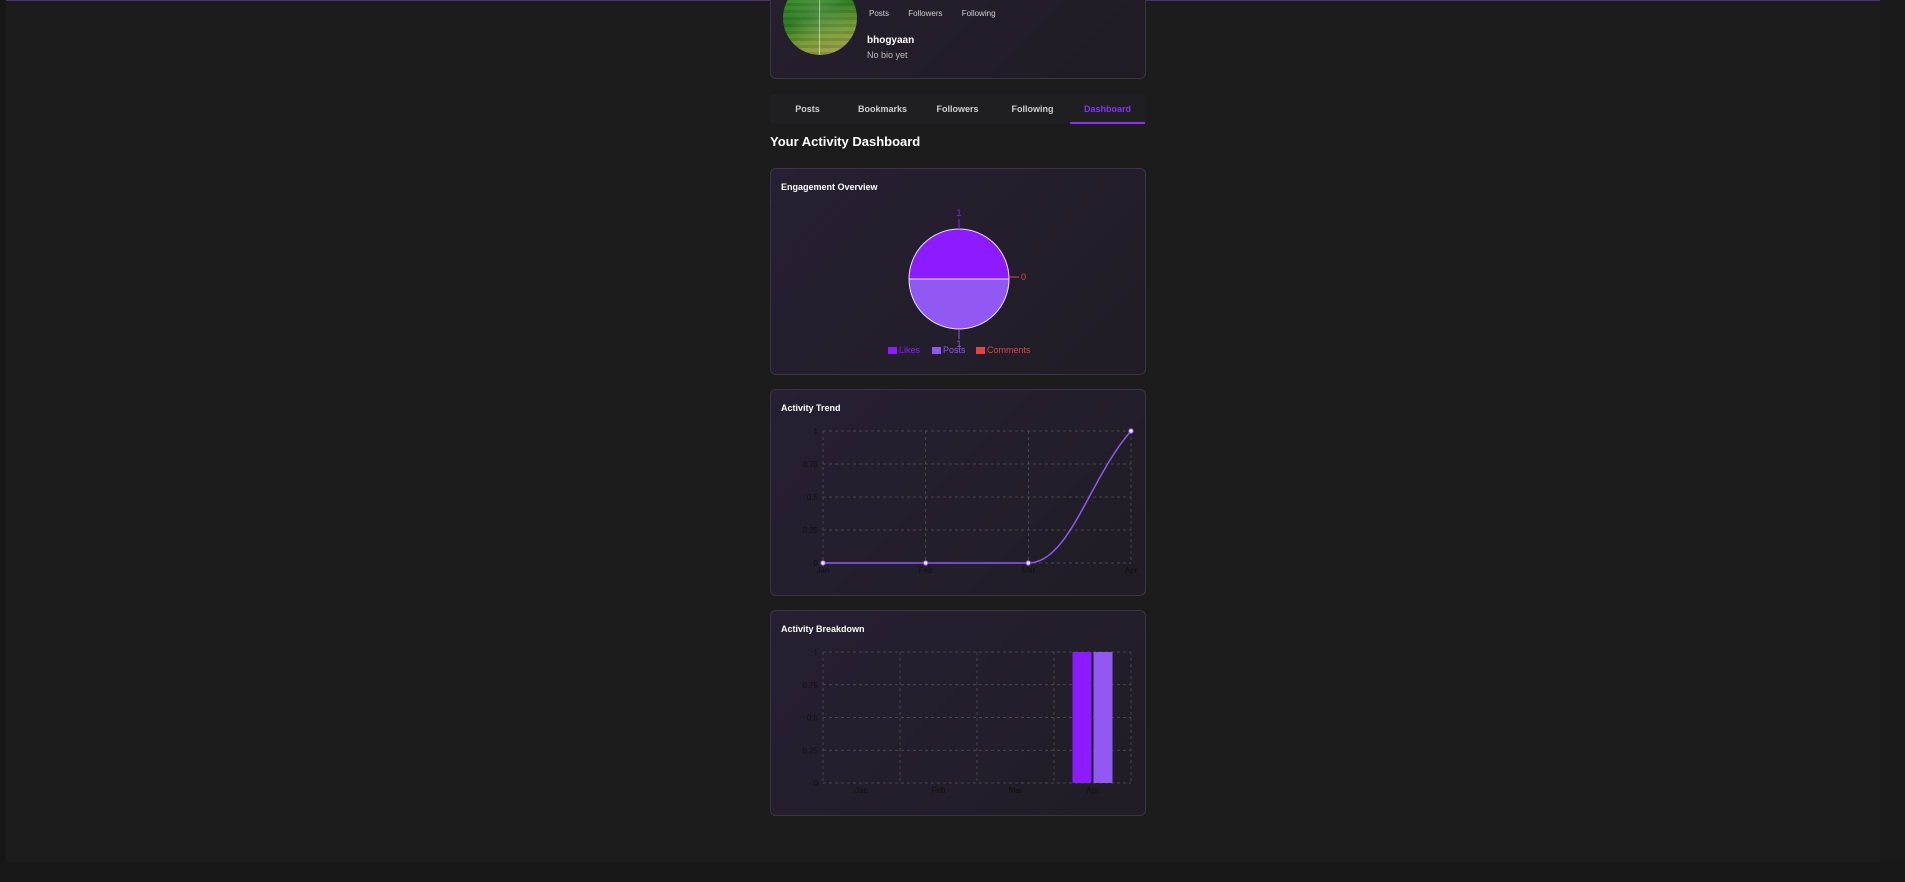 This screenshot has width=1905, height=882. What do you see at coordinates (939, 790) in the screenshot?
I see `breakdown-xtick-label: Feb` at bounding box center [939, 790].